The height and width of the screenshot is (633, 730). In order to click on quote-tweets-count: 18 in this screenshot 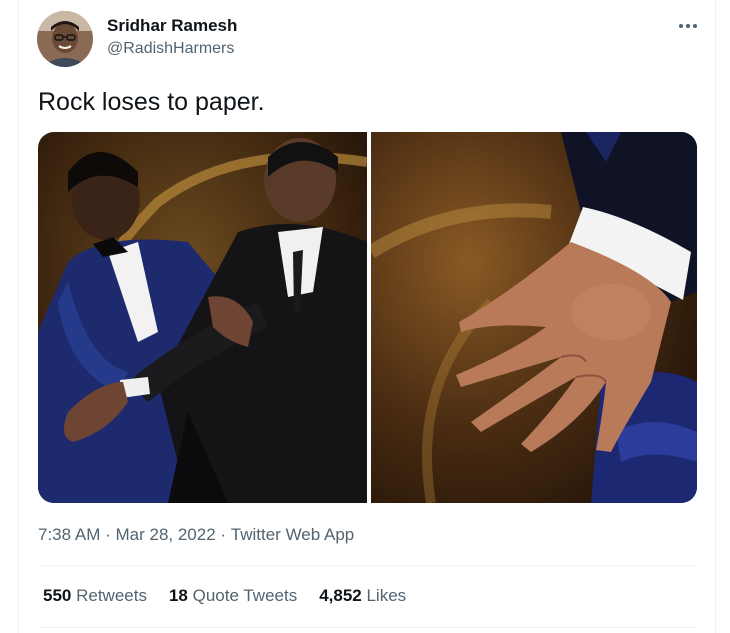, I will do `click(178, 595)`.